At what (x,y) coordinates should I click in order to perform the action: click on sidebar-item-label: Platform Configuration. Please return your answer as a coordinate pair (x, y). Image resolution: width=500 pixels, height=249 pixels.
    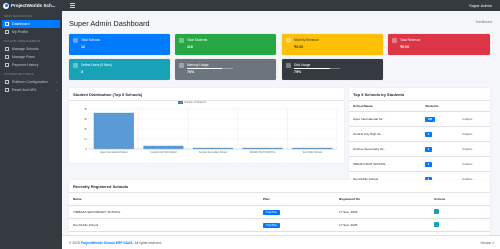
    Looking at the image, I should click on (30, 82).